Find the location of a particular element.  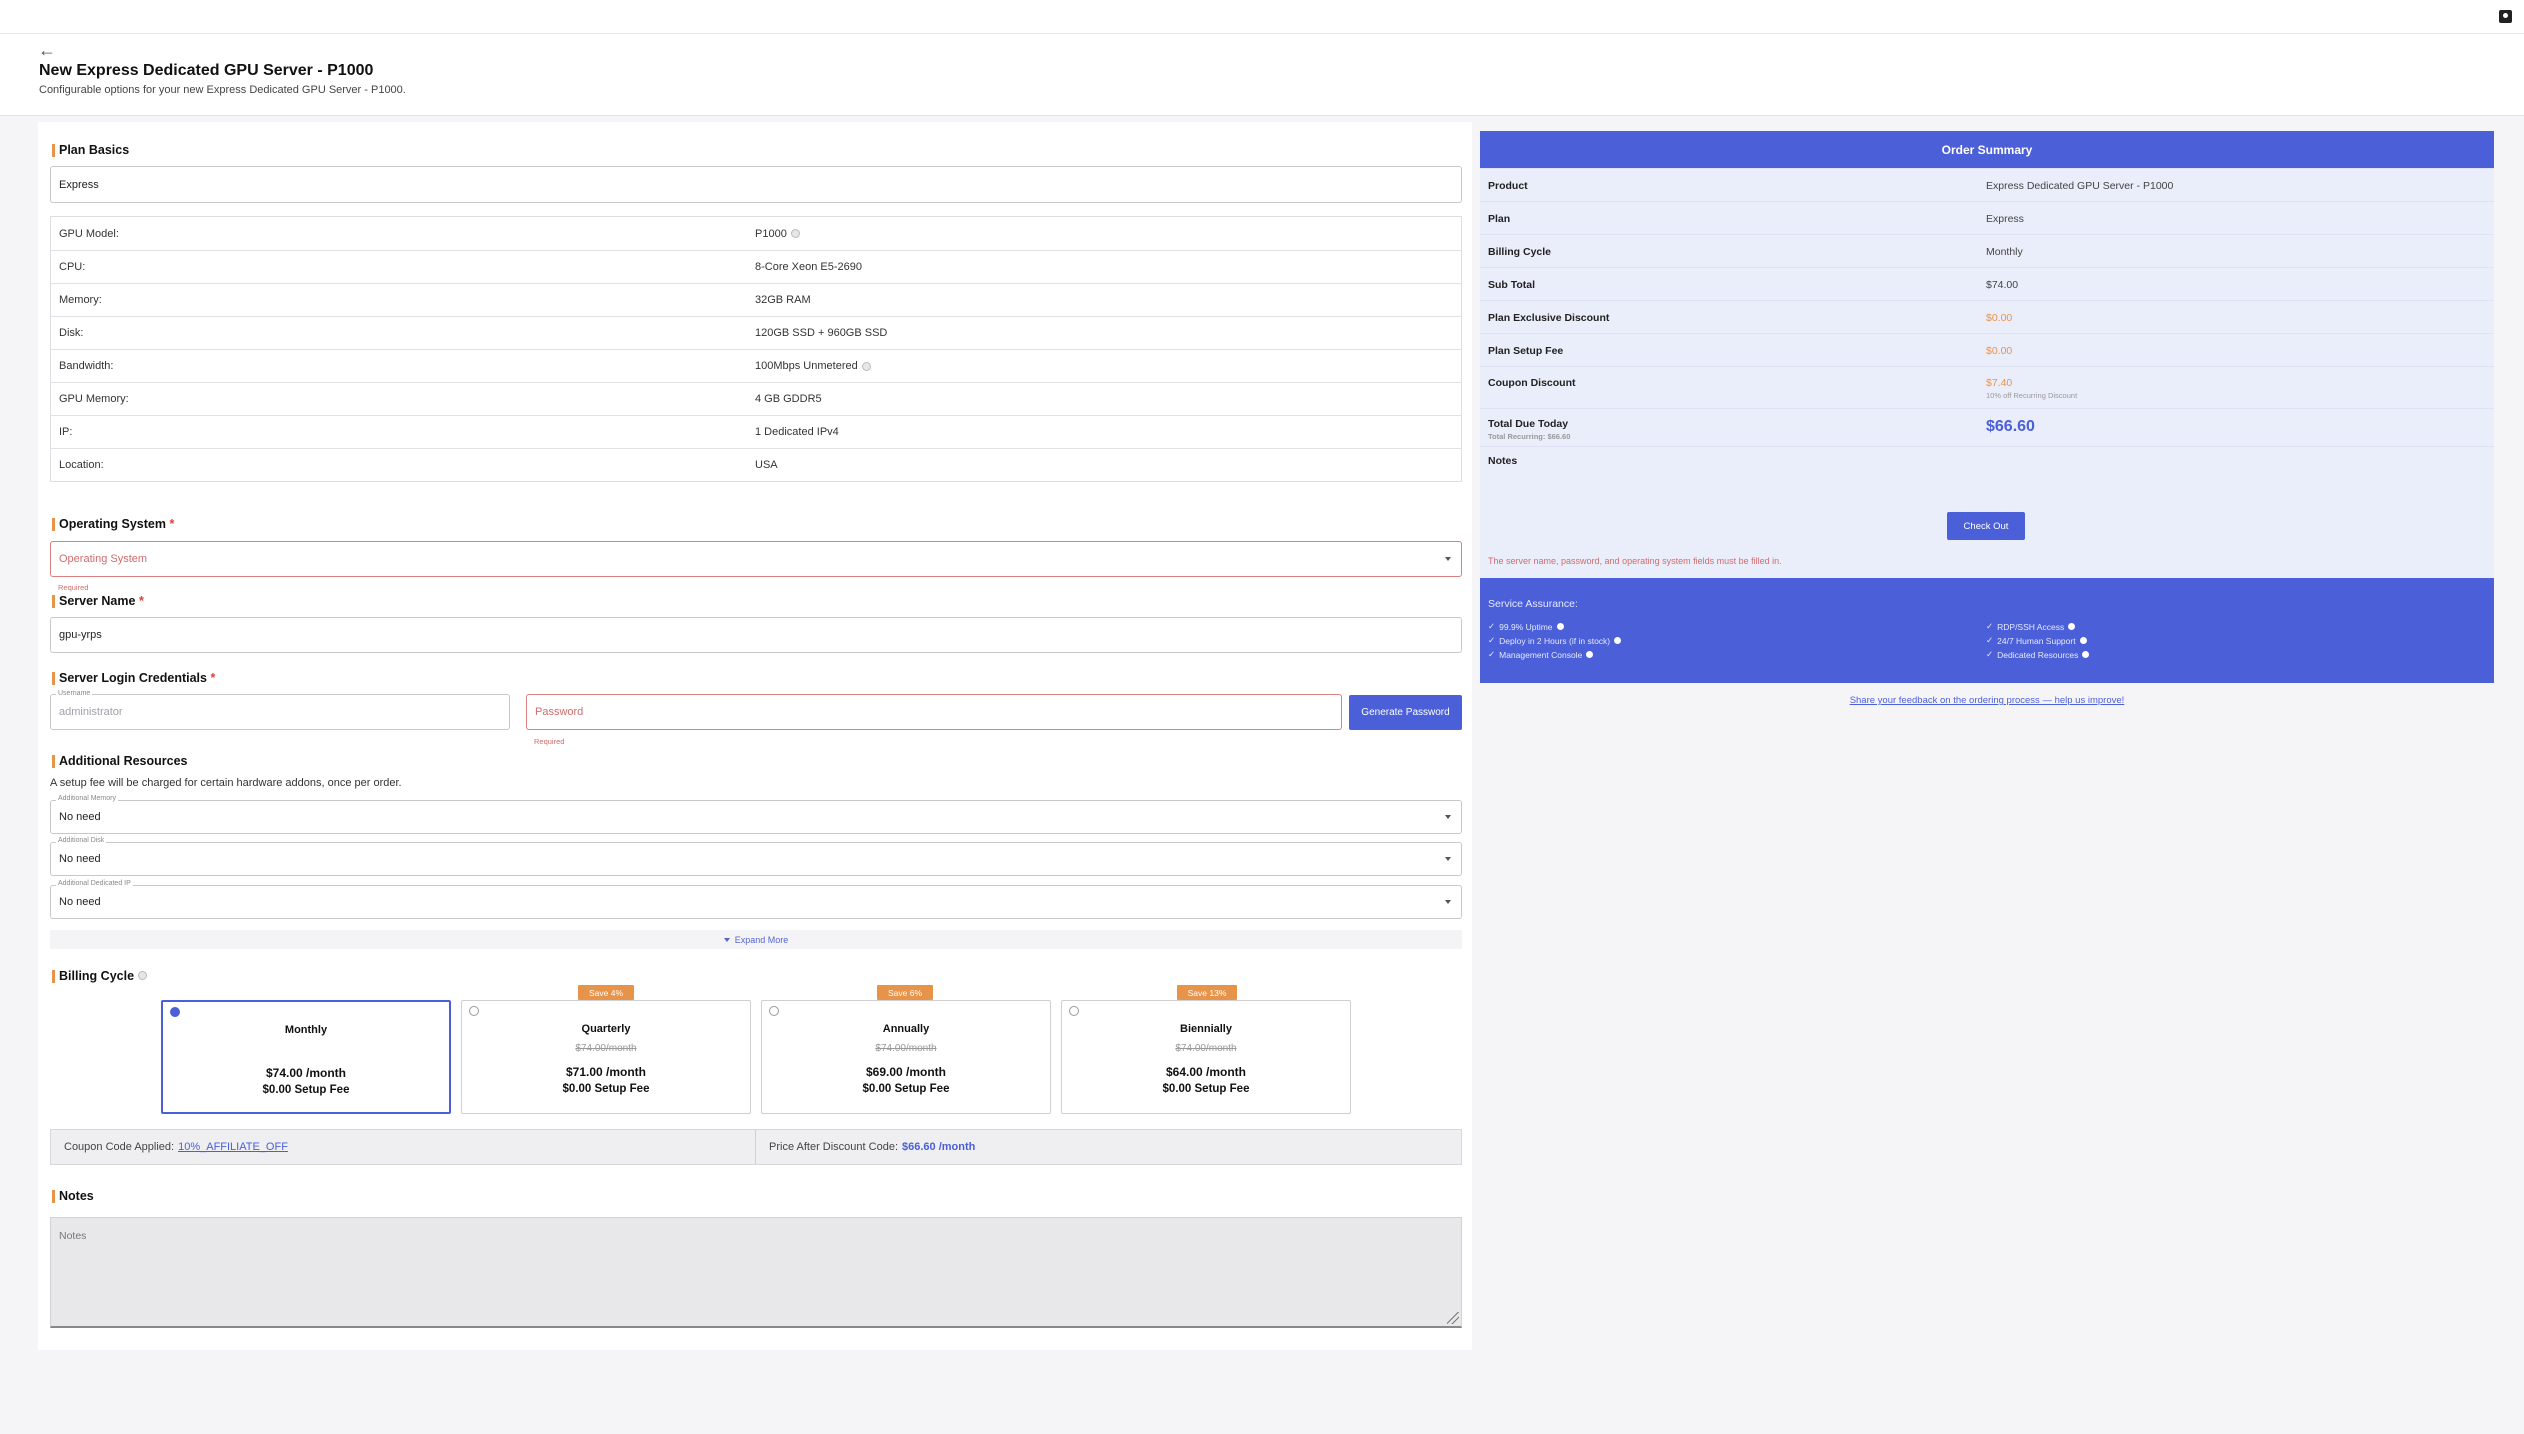

cycle-price: $74.00 /month is located at coordinates (306, 1073).